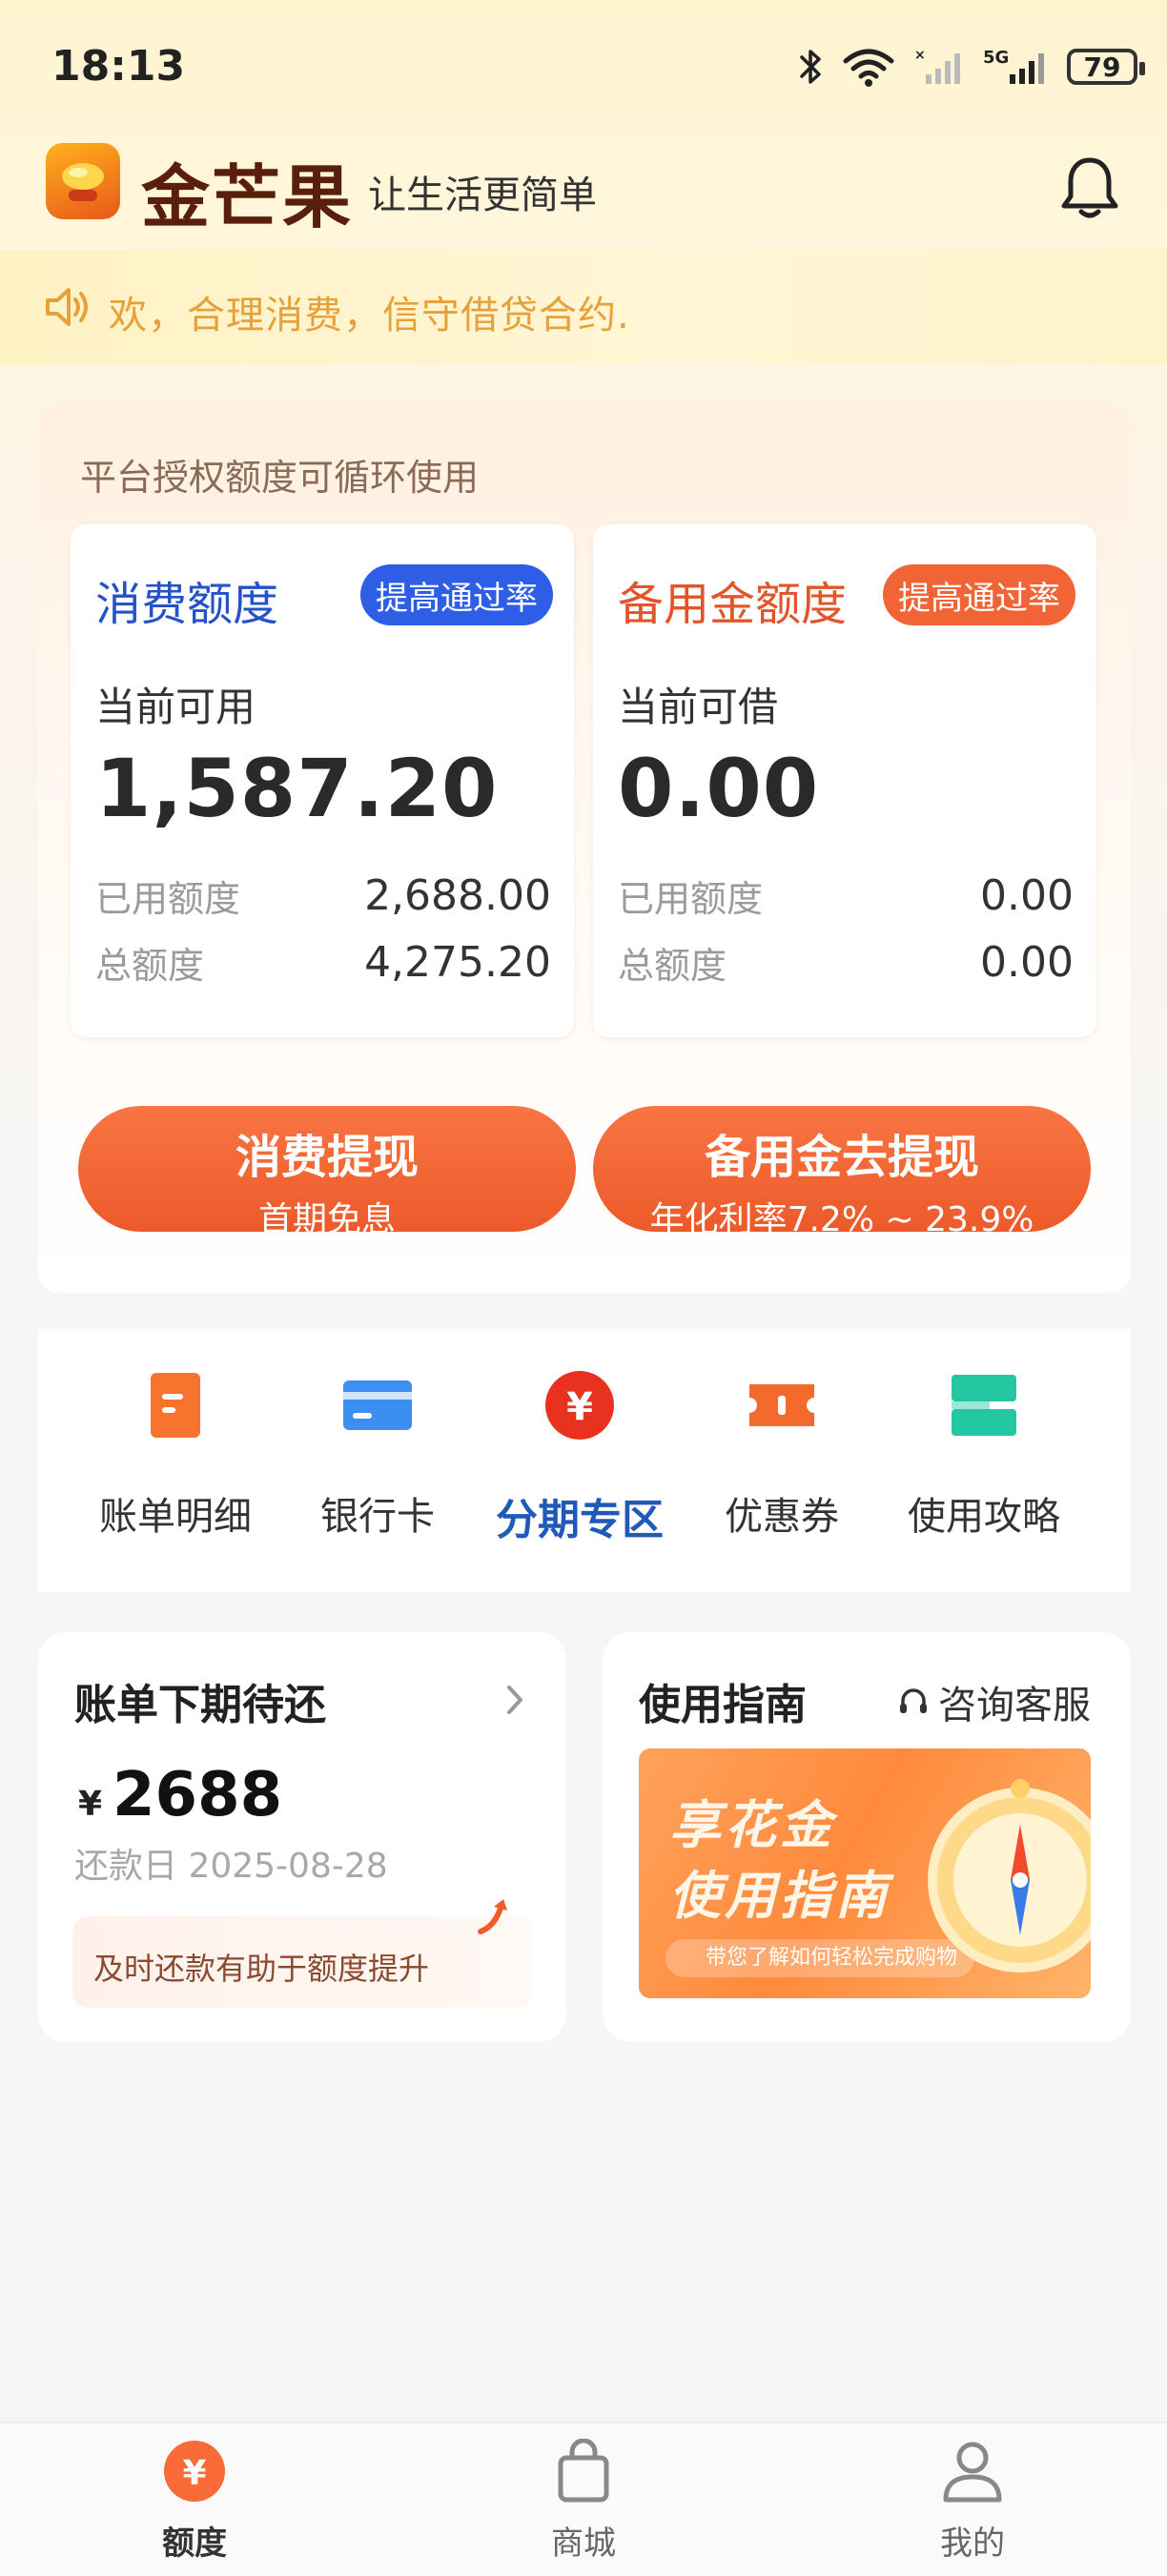 The width and height of the screenshot is (1167, 2576). I want to click on mango-logo-icon, so click(83, 182).